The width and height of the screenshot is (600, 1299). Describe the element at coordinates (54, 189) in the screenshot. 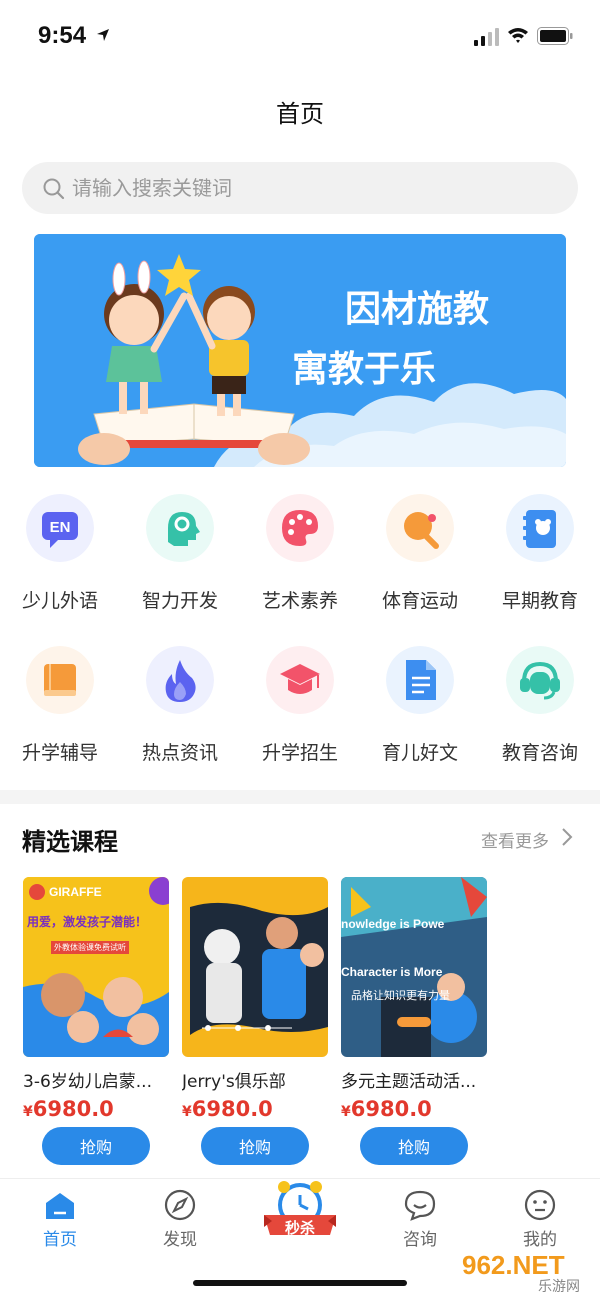

I see `search-icon` at that location.